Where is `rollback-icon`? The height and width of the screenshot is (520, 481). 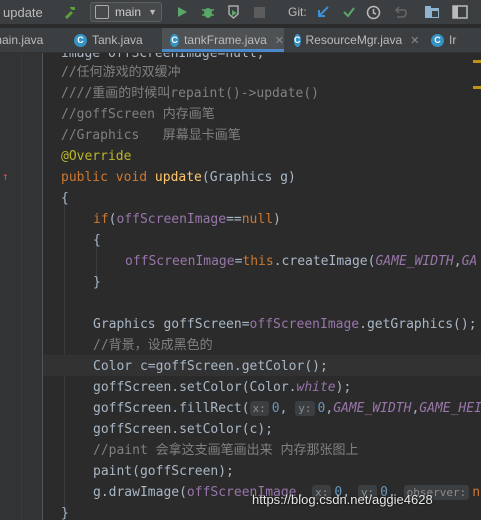
rollback-icon is located at coordinates (400, 12).